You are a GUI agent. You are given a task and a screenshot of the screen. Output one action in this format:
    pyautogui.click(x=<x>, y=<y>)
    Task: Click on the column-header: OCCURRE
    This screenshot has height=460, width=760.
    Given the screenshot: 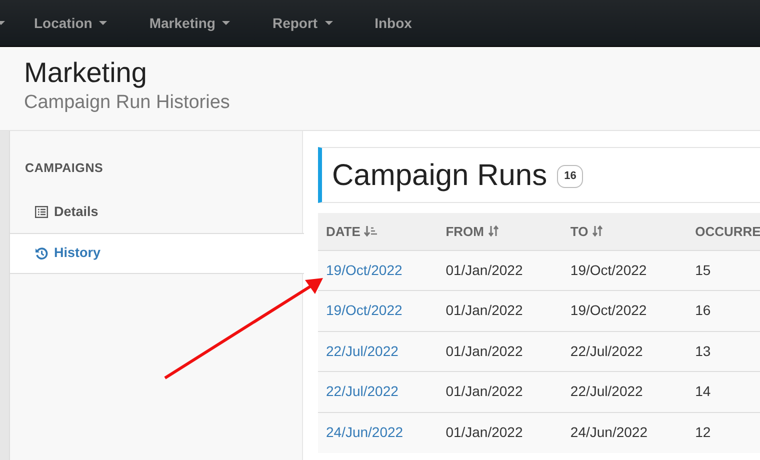 What is the action you would take?
    pyautogui.click(x=723, y=231)
    